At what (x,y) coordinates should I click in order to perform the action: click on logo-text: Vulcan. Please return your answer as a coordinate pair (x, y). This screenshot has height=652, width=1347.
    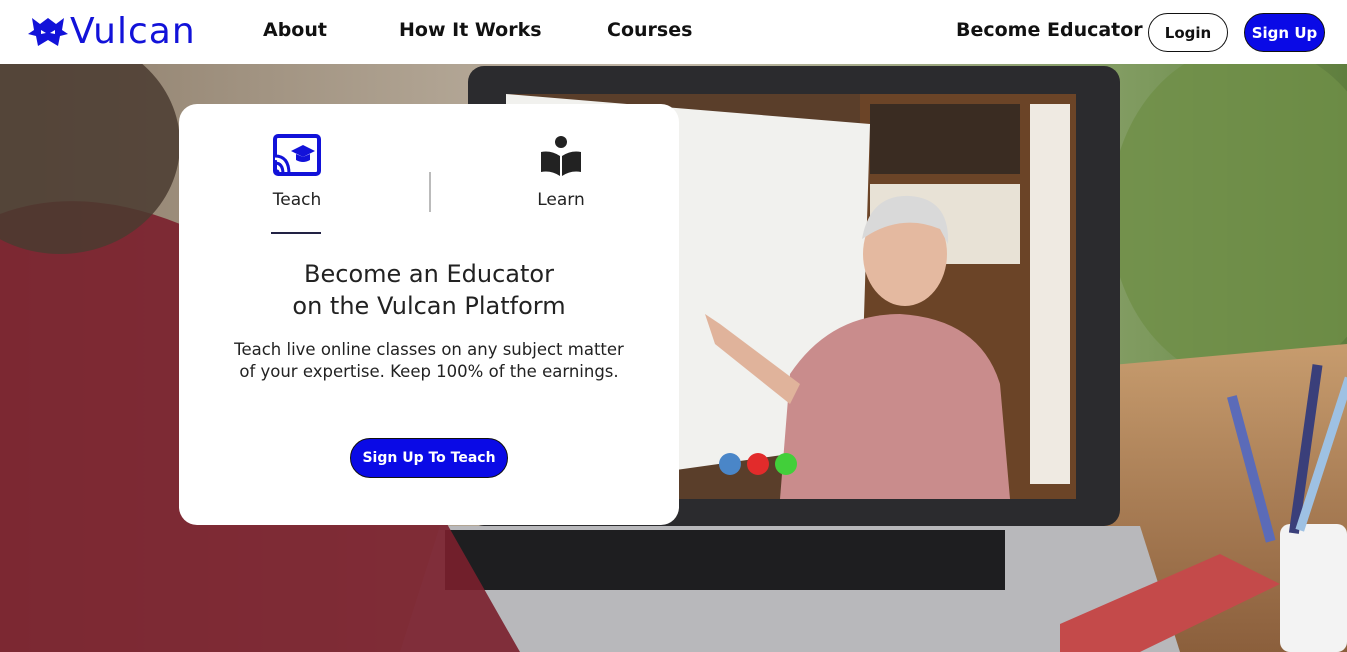
    Looking at the image, I should click on (133, 31).